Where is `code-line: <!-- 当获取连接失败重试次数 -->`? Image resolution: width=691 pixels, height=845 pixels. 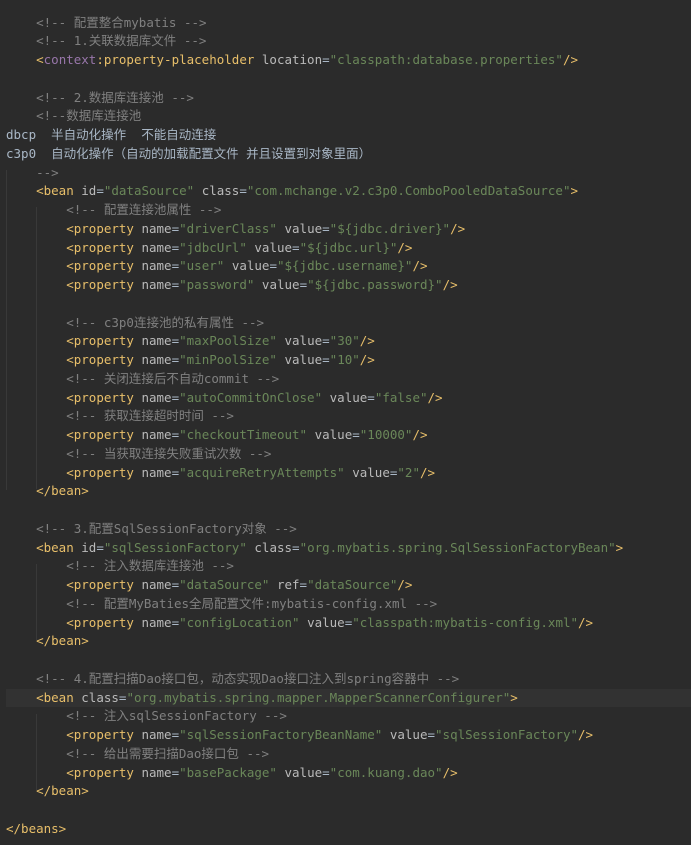 code-line: <!-- 当获取连接失败重试次数 --> is located at coordinates (348, 454).